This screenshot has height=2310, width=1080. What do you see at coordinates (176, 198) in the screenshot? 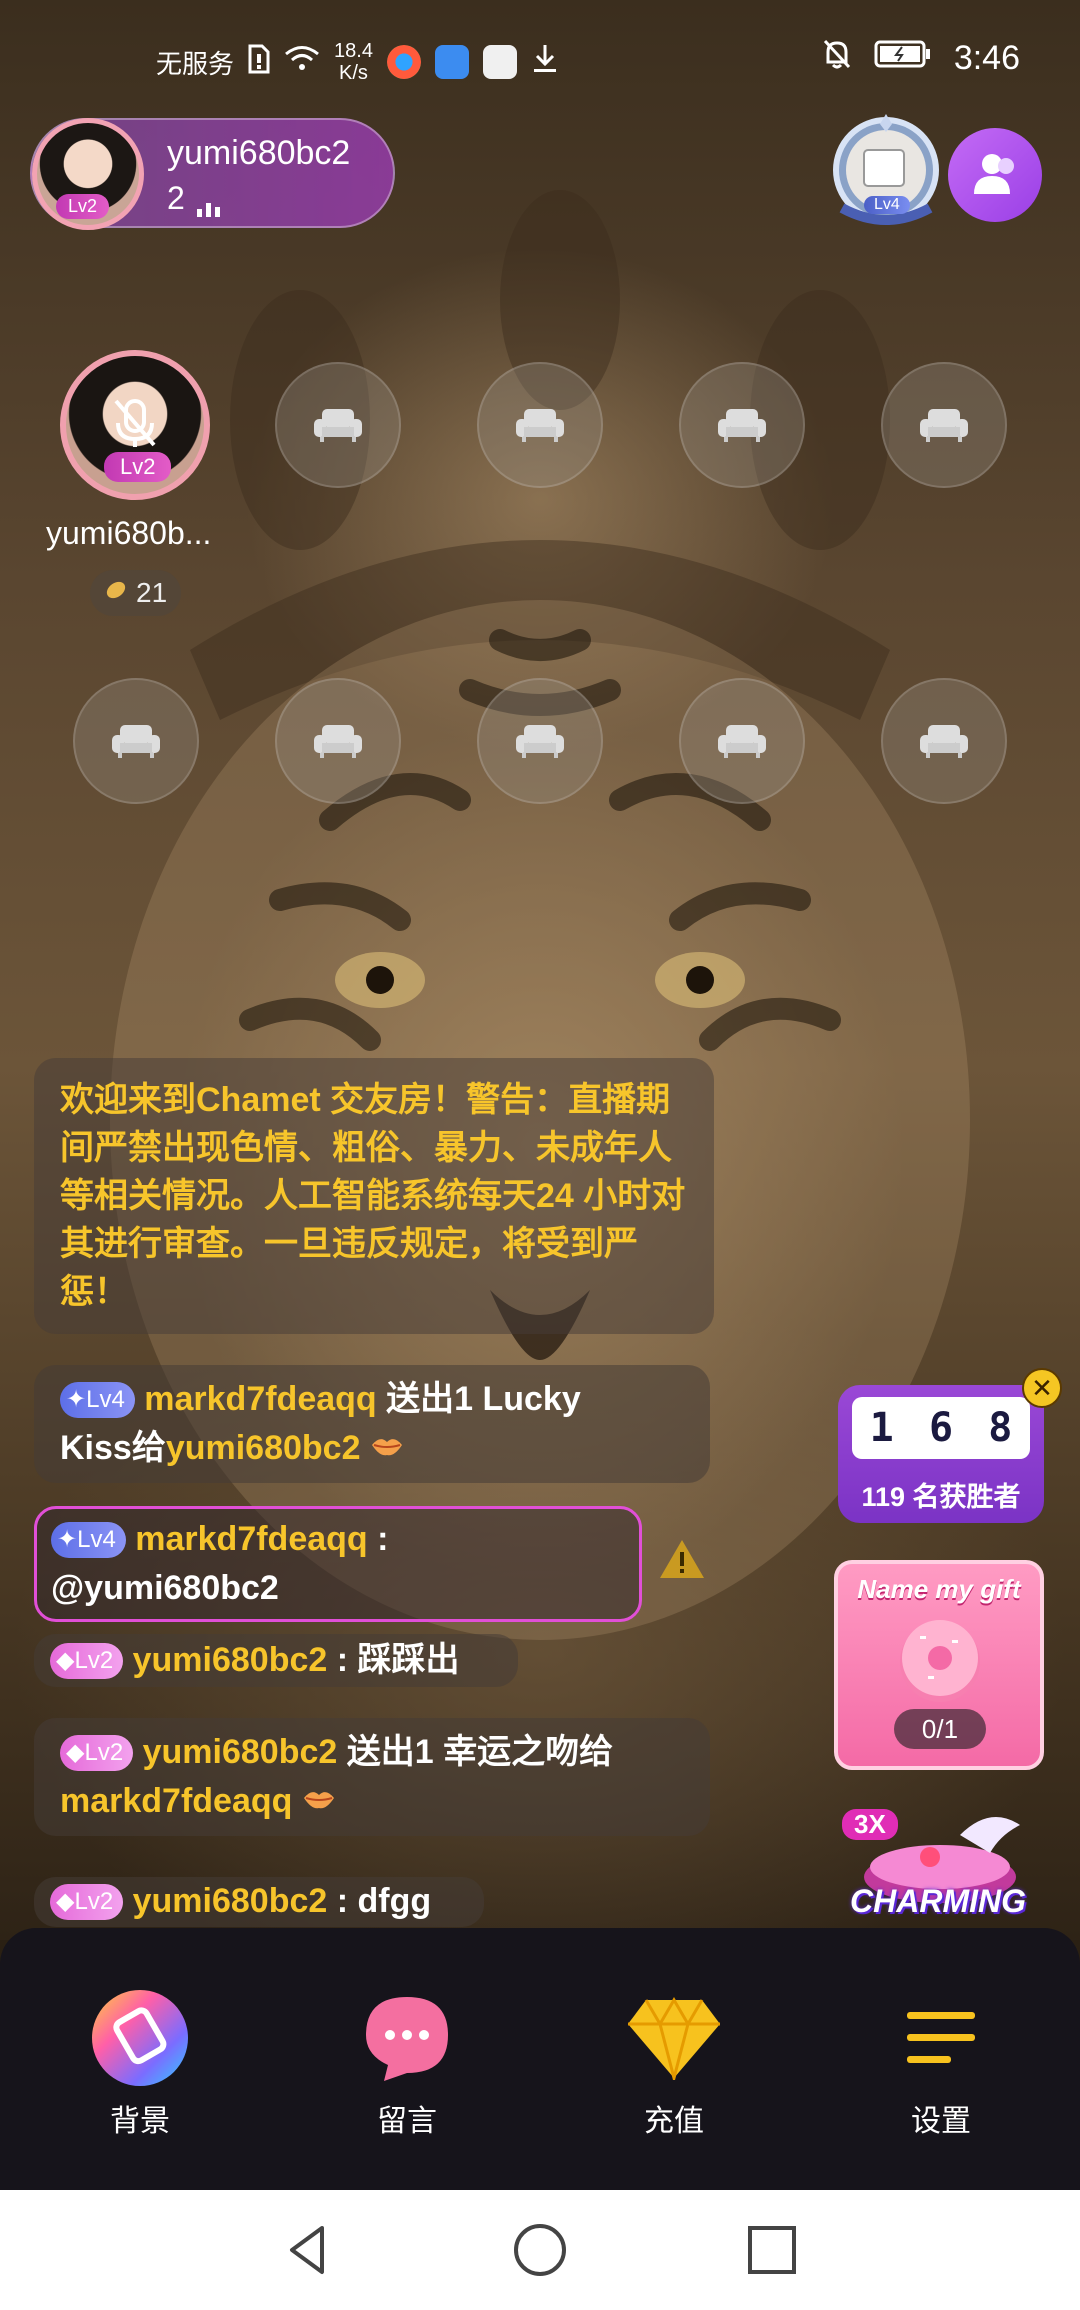
I see `online-count-value: 2` at bounding box center [176, 198].